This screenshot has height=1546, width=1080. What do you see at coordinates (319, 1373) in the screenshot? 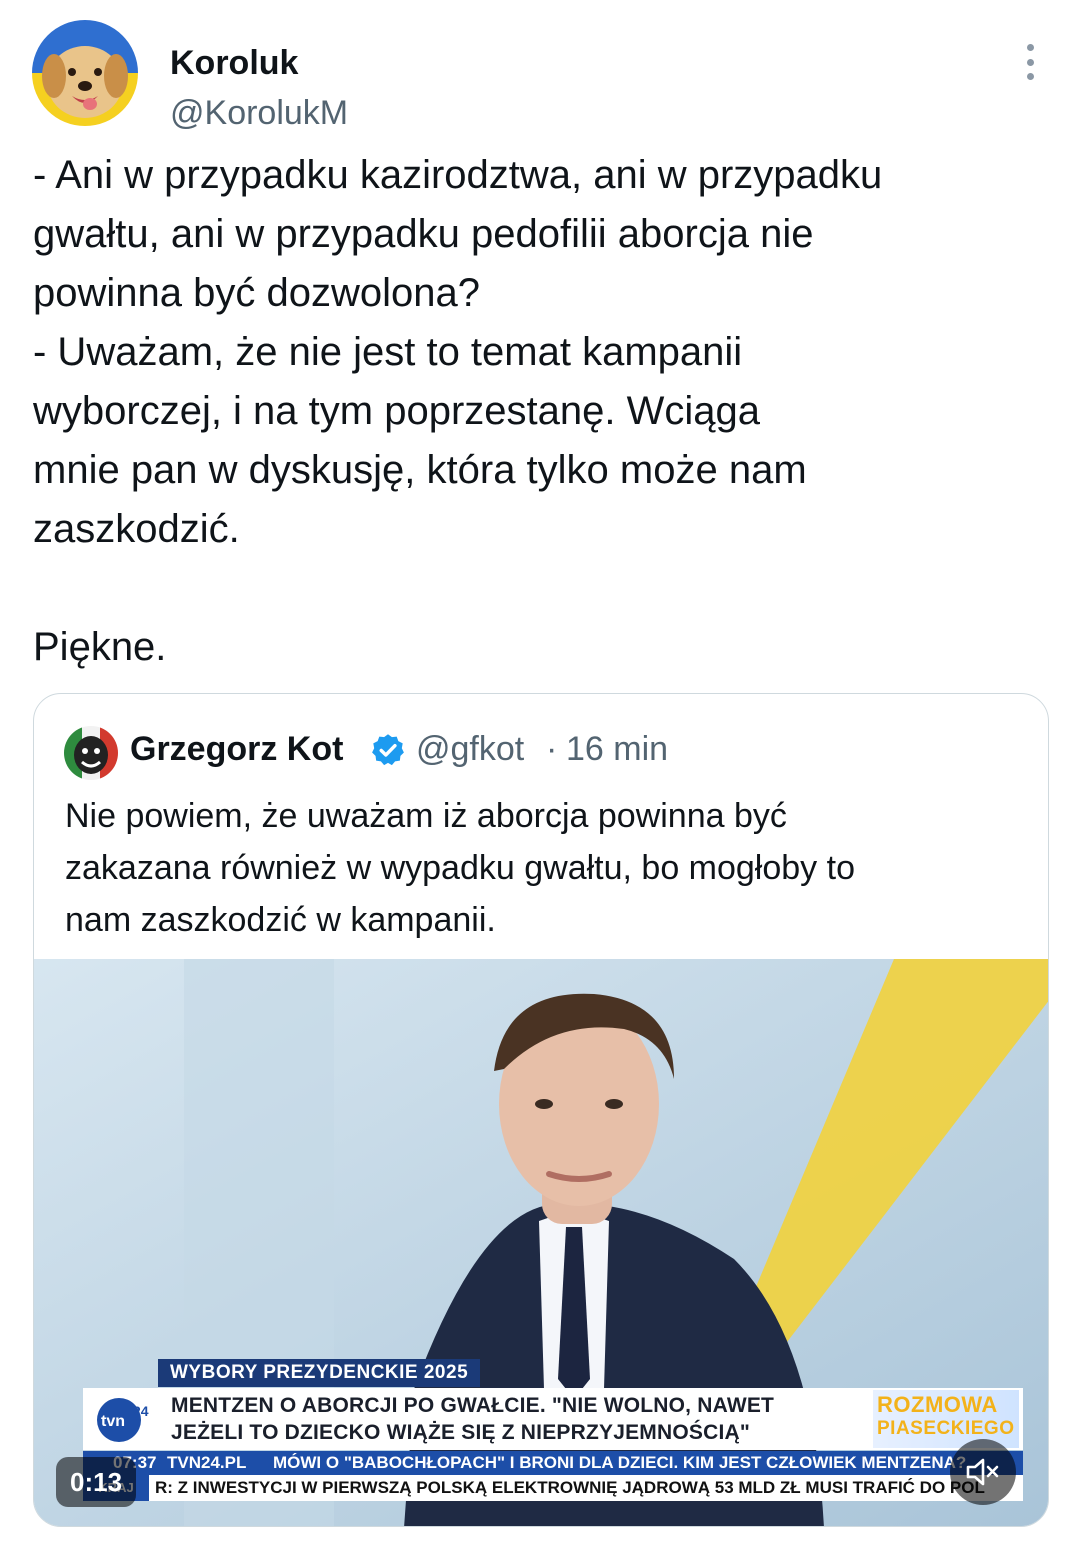
I see `chyron-category: WYBORY PREZYDENCKIE 2025` at bounding box center [319, 1373].